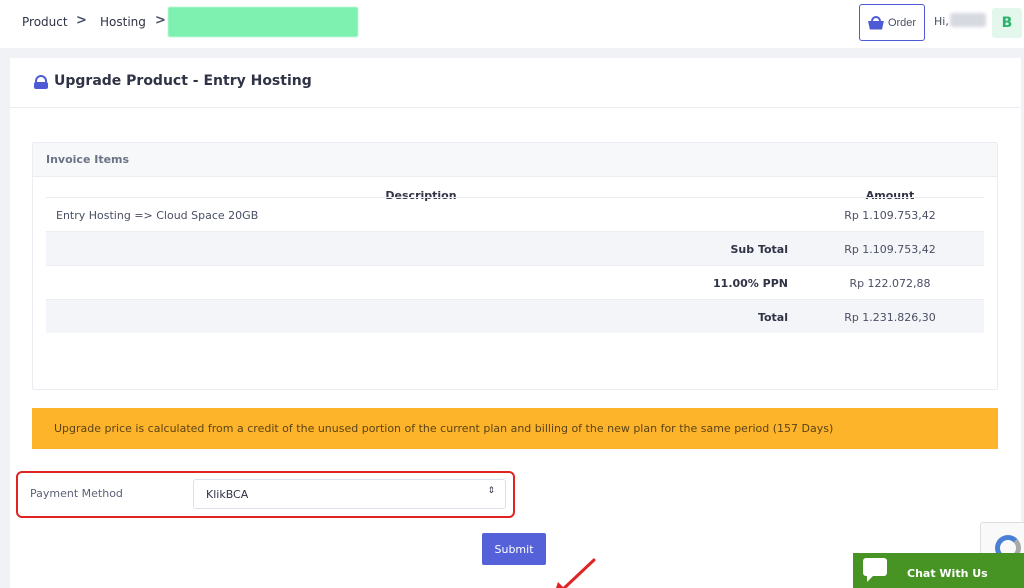 The image size is (1024, 588). What do you see at coordinates (263, 22) in the screenshot?
I see `breadcrumb-redacted-domain` at bounding box center [263, 22].